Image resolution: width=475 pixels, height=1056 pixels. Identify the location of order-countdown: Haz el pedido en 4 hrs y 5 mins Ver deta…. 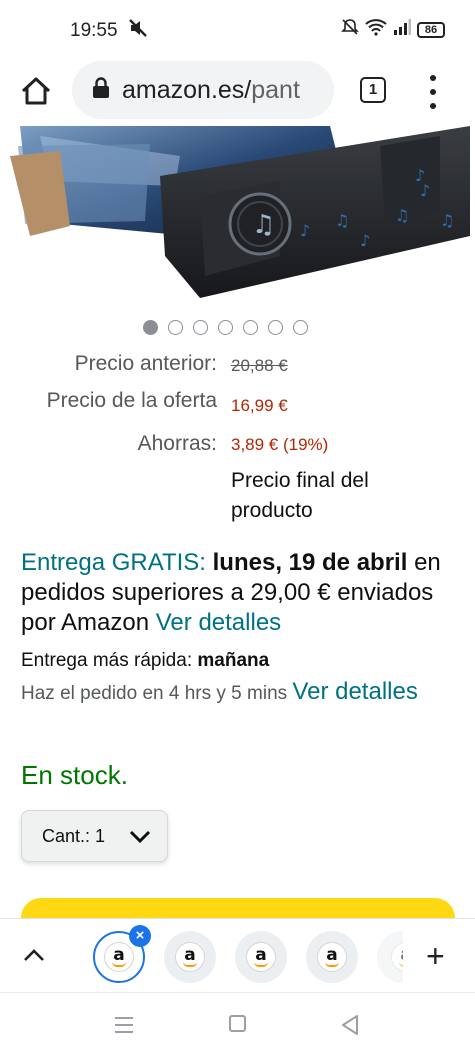
(236, 692).